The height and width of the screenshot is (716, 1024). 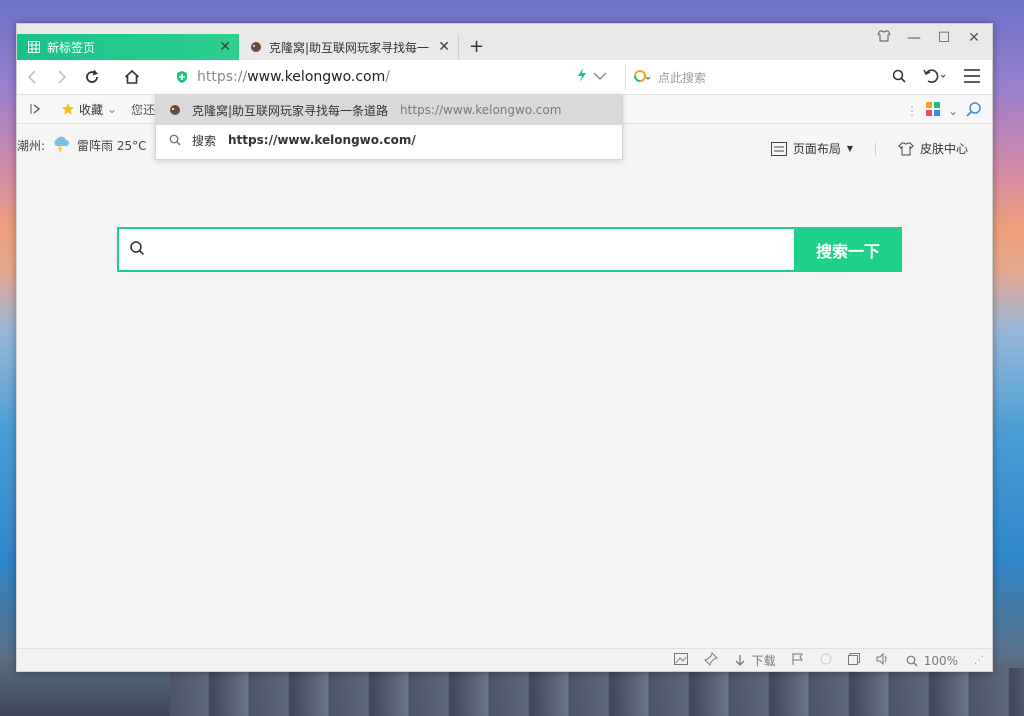 What do you see at coordinates (974, 38) in the screenshot?
I see `close-window-icon: ✕` at bounding box center [974, 38].